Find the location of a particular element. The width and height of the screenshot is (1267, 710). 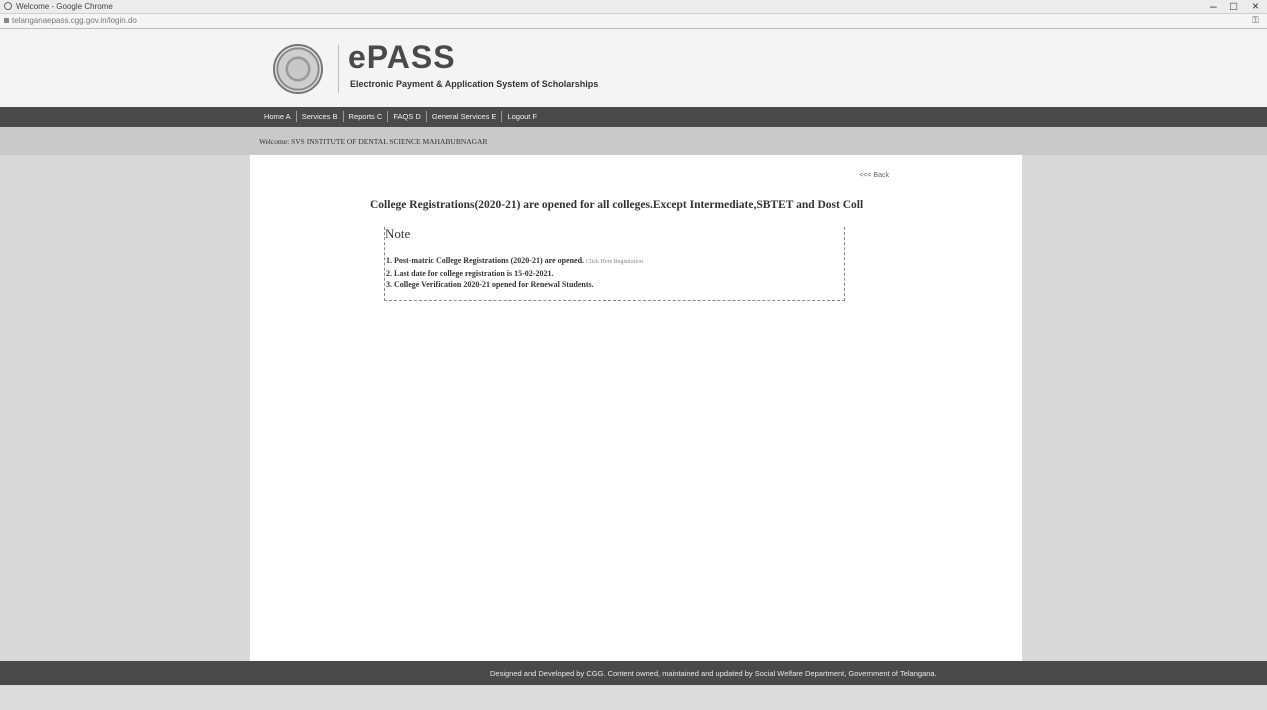

note-title: Note is located at coordinates (398, 233).